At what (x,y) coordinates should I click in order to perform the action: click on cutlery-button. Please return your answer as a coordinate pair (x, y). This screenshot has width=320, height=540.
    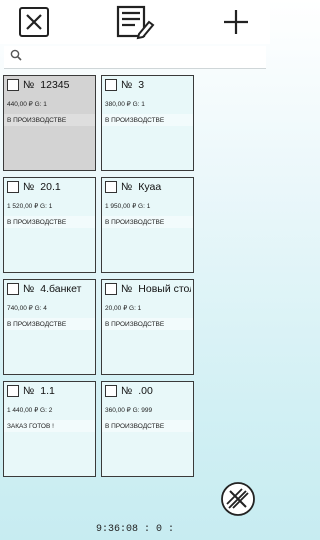
    Looking at the image, I should click on (238, 499).